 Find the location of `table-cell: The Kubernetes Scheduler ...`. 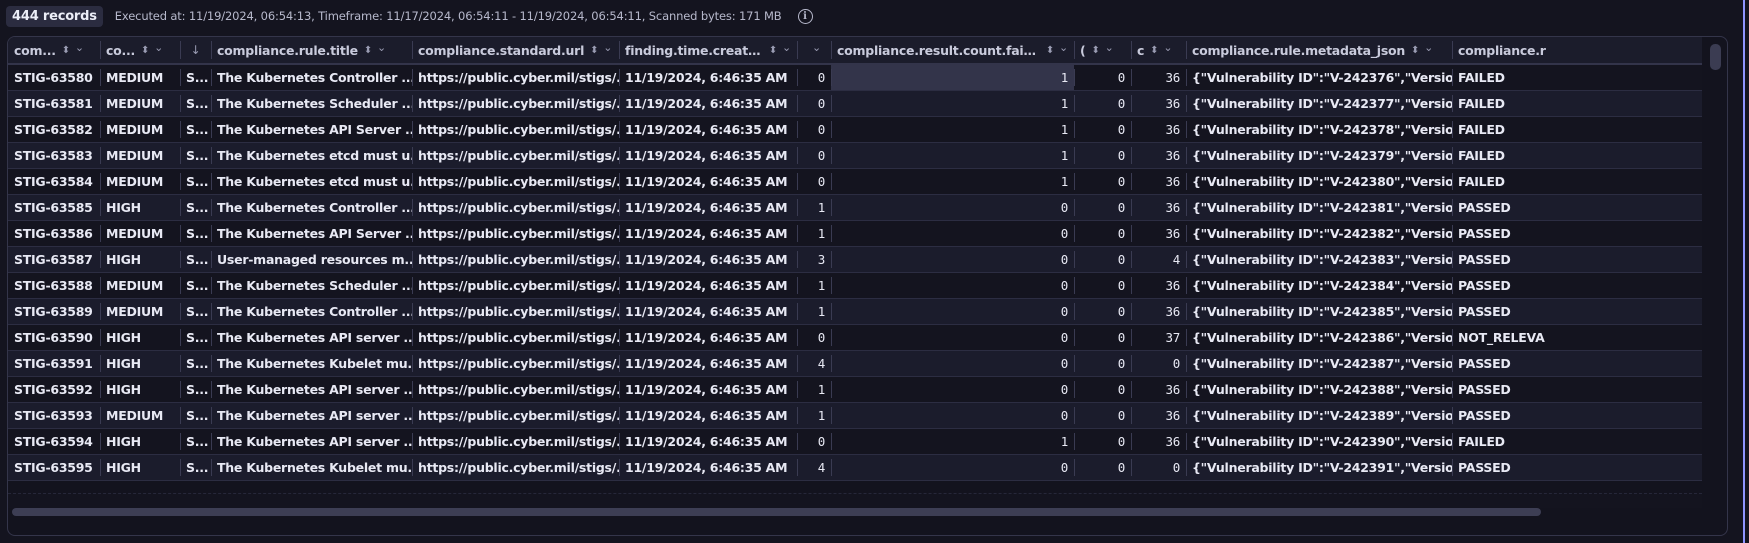

table-cell: The Kubernetes Scheduler ... is located at coordinates (311, 103).